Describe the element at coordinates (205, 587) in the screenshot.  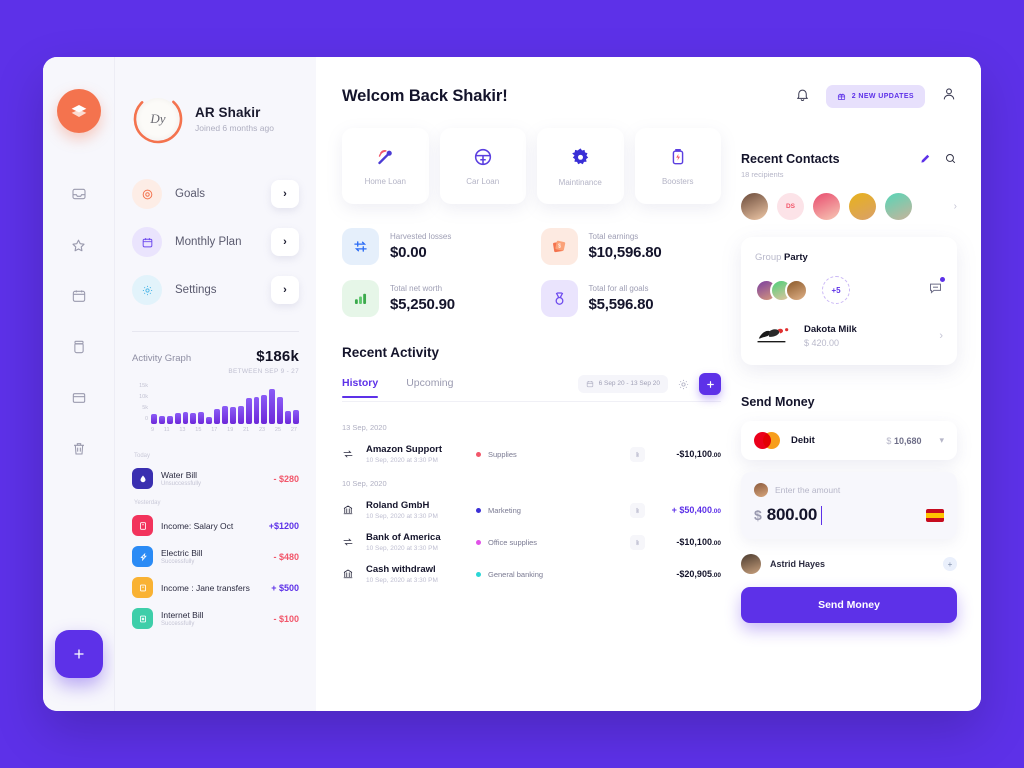
I see `transaction-name: Income : Jane transfers` at that location.